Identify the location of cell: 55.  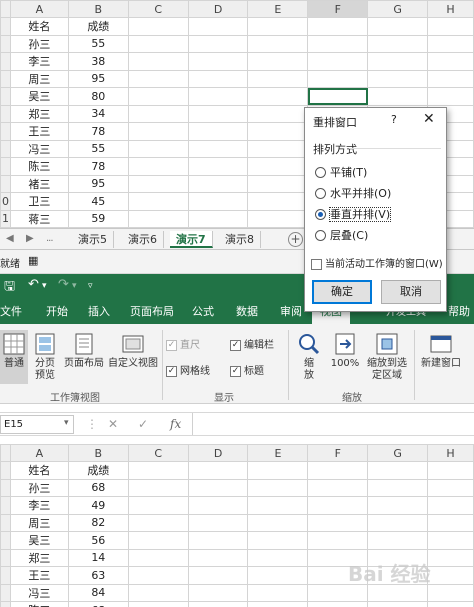
(98, 148).